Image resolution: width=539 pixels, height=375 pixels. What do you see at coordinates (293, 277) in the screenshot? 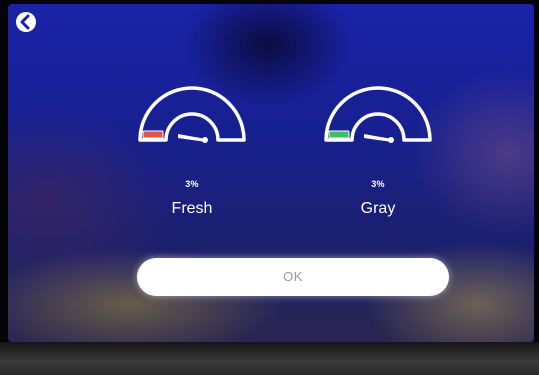
I see `ok-button: OK` at bounding box center [293, 277].